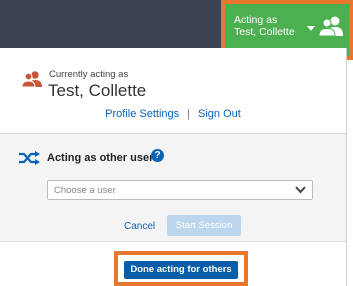 The width and height of the screenshot is (353, 286). What do you see at coordinates (139, 226) in the screenshot?
I see `cancel-link: Cancel` at bounding box center [139, 226].